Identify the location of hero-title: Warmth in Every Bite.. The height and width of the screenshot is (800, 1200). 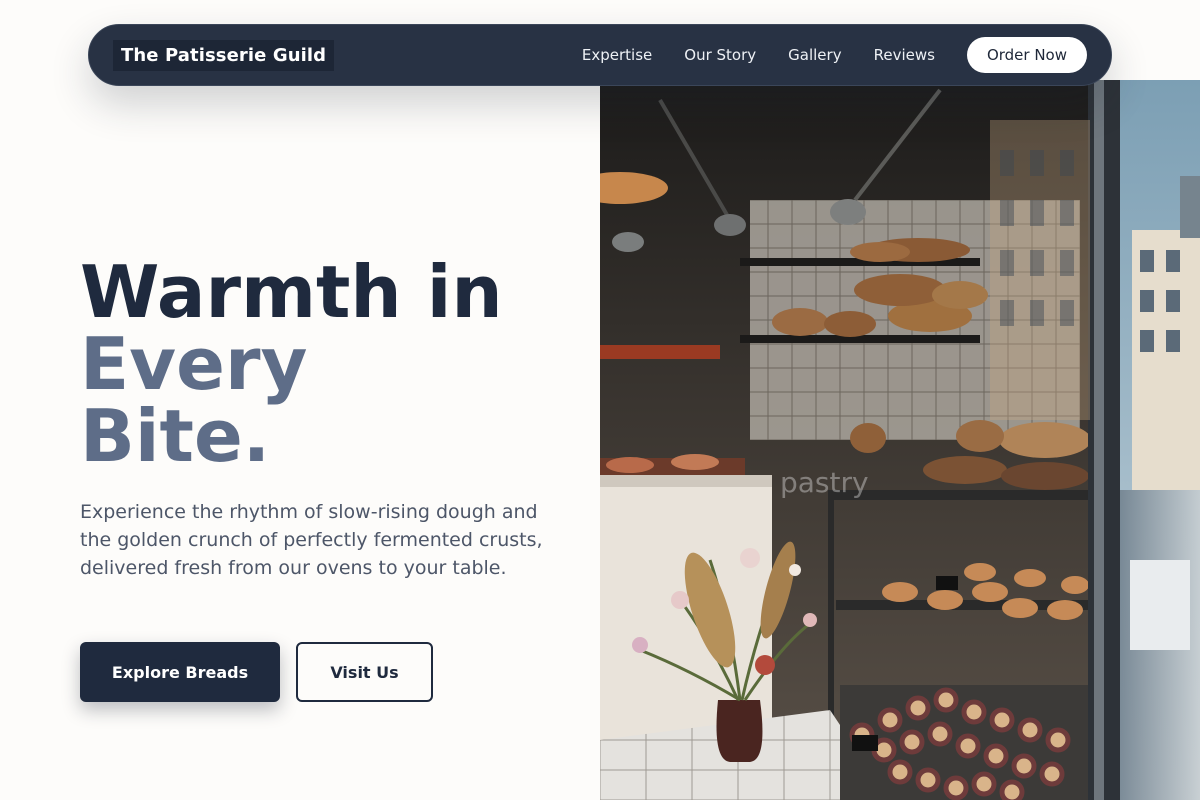
(291, 364).